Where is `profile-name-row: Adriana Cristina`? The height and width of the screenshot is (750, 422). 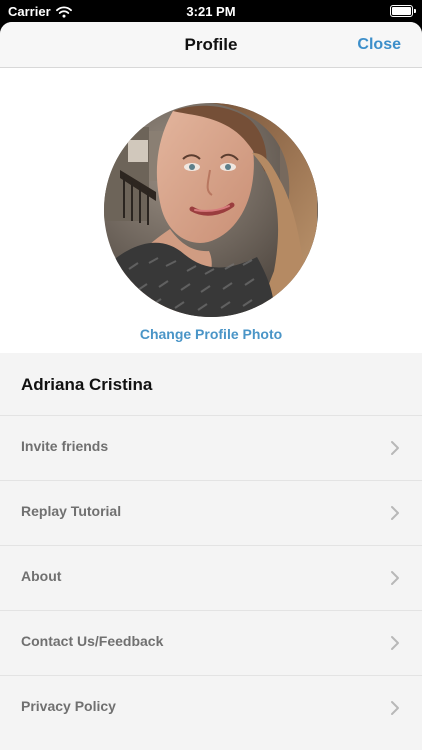 profile-name-row: Adriana Cristina is located at coordinates (211, 384).